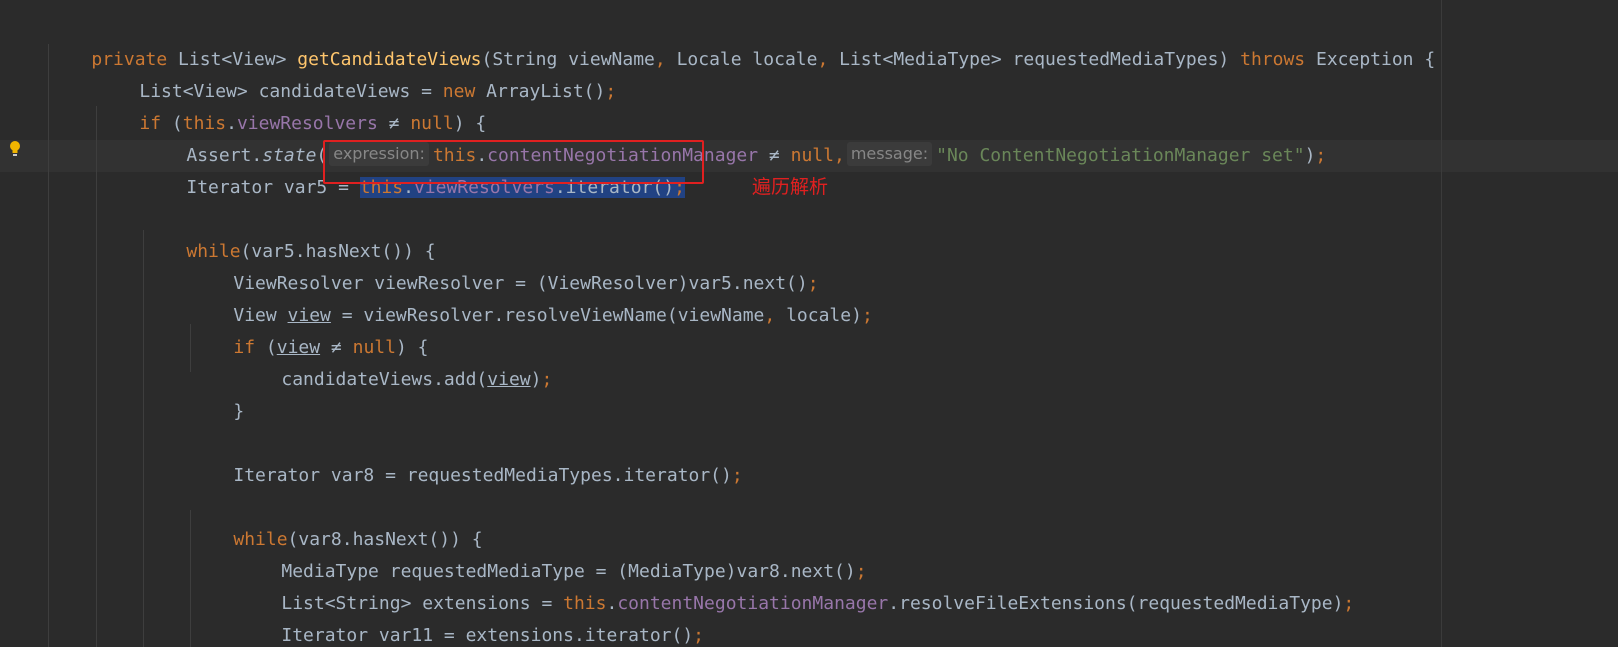 This screenshot has width=1618, height=647. Describe the element at coordinates (20, 323) in the screenshot. I see `editor-gutter` at that location.